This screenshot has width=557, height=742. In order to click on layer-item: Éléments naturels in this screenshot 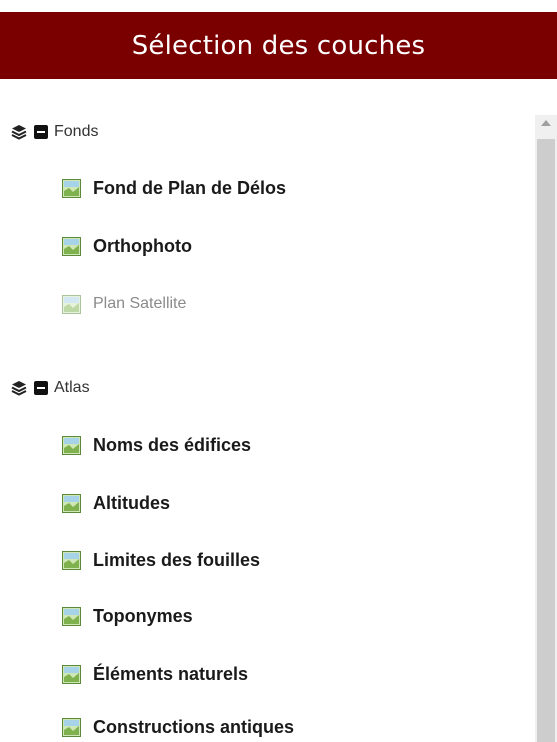, I will do `click(155, 674)`.